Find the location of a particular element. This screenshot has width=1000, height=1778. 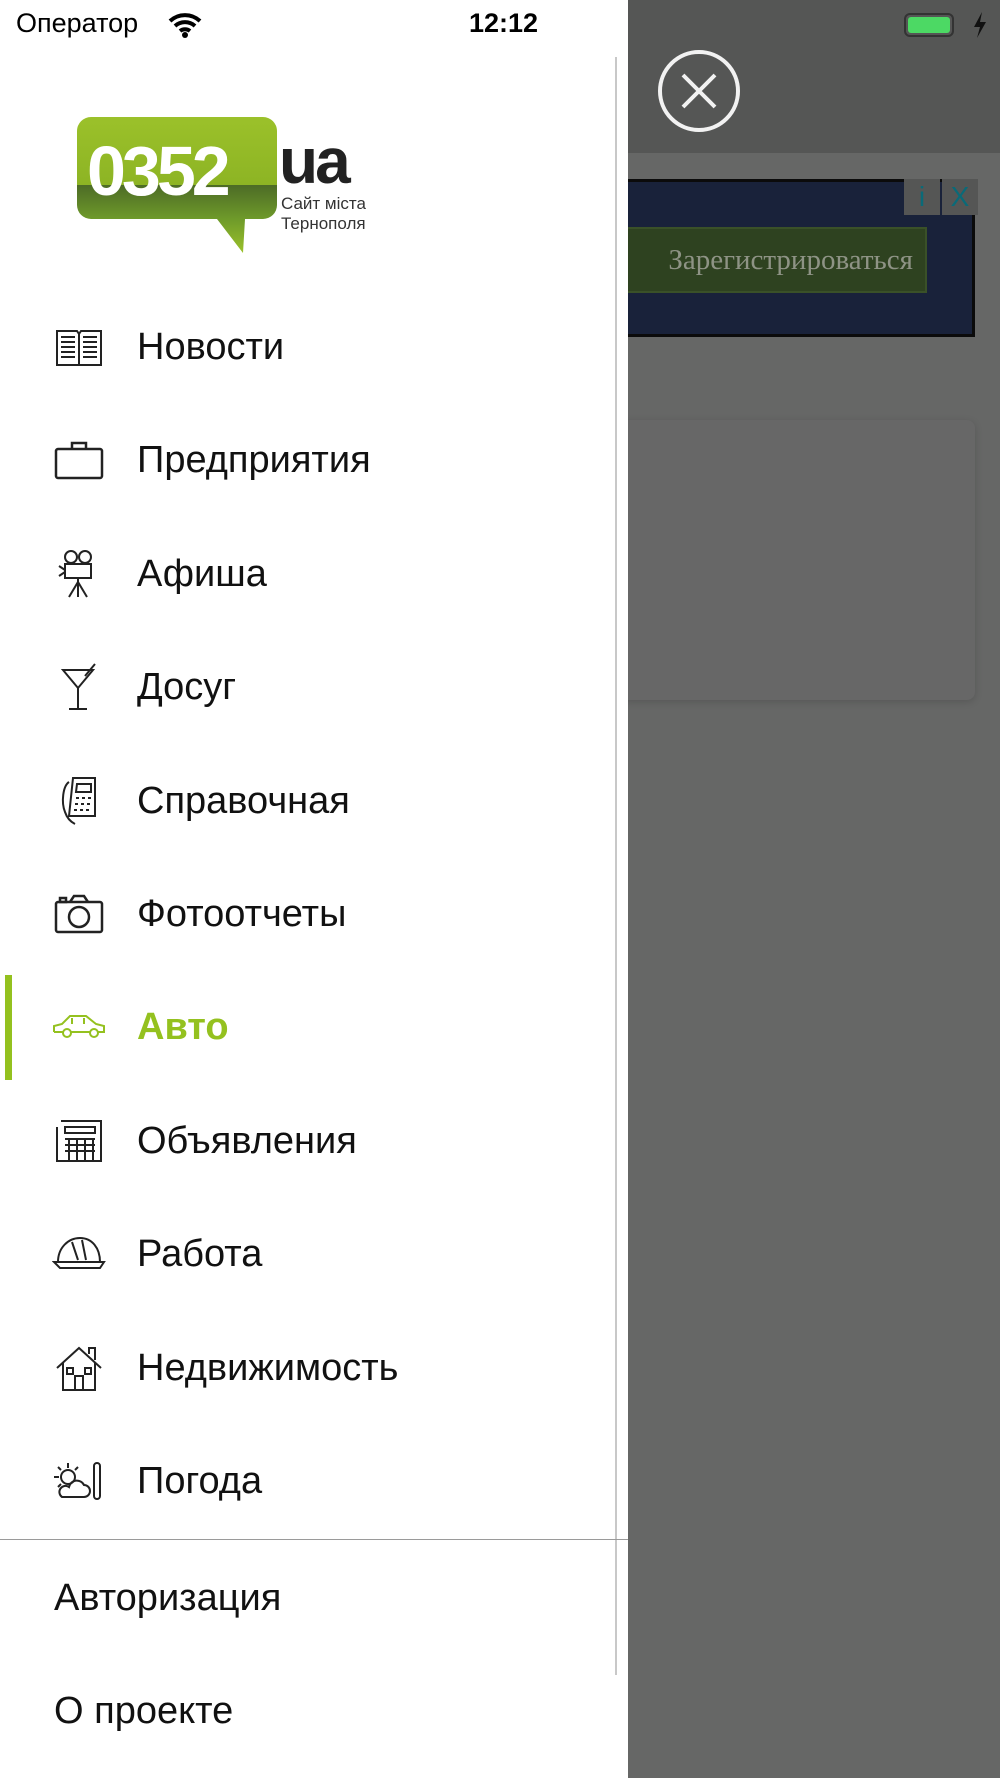

svg-text: Тернополя is located at coordinates (323, 223).